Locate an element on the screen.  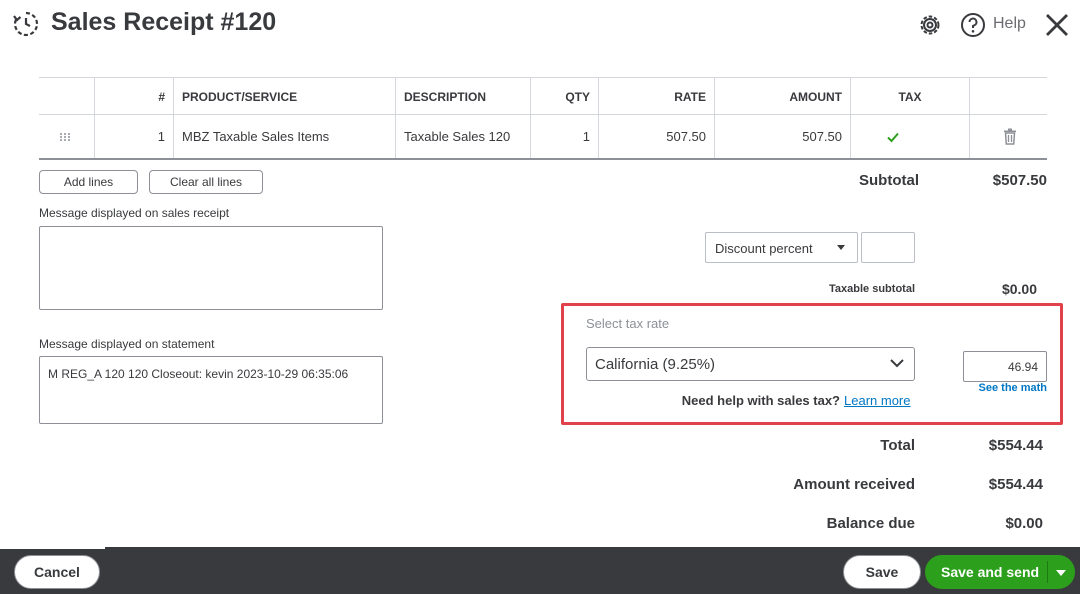
drag-cell is located at coordinates (66, 136).